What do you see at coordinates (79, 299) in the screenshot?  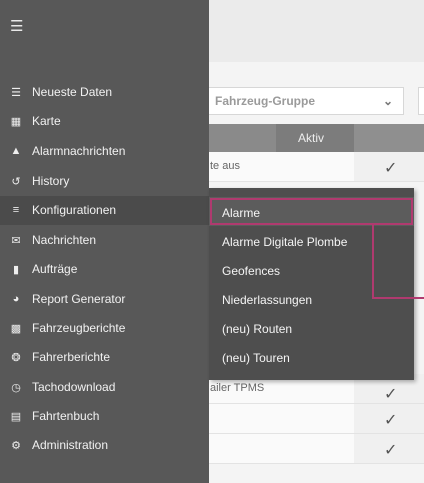 I see `sidebar-item-label: Report Generator` at bounding box center [79, 299].